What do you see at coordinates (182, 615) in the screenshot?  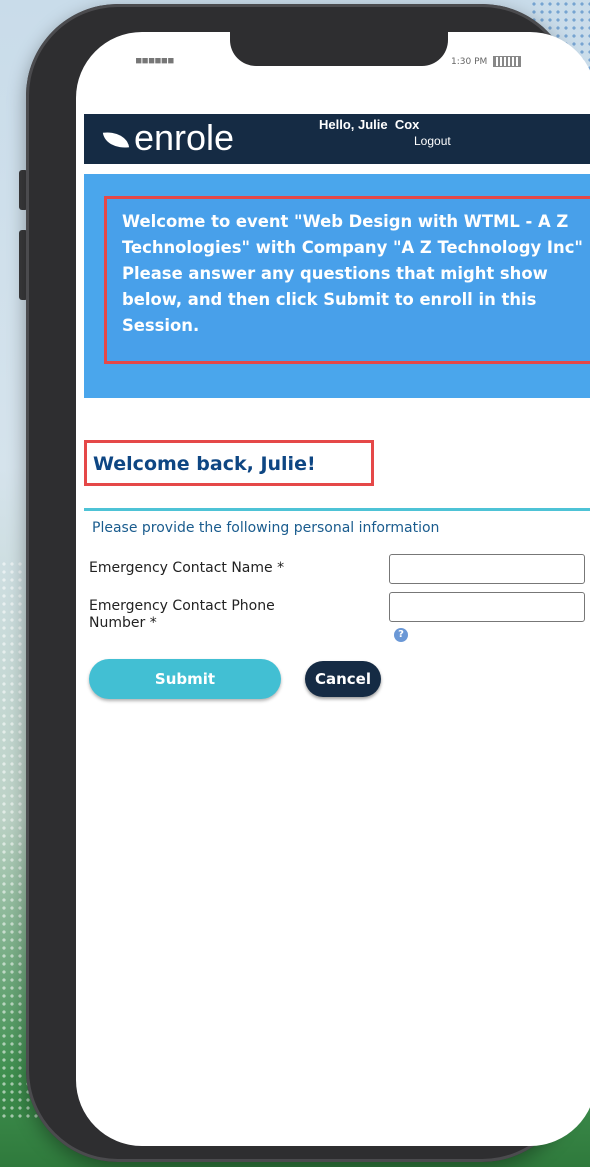 I see `emergency-phone-label: Emergency Contact Phone Number *` at bounding box center [182, 615].